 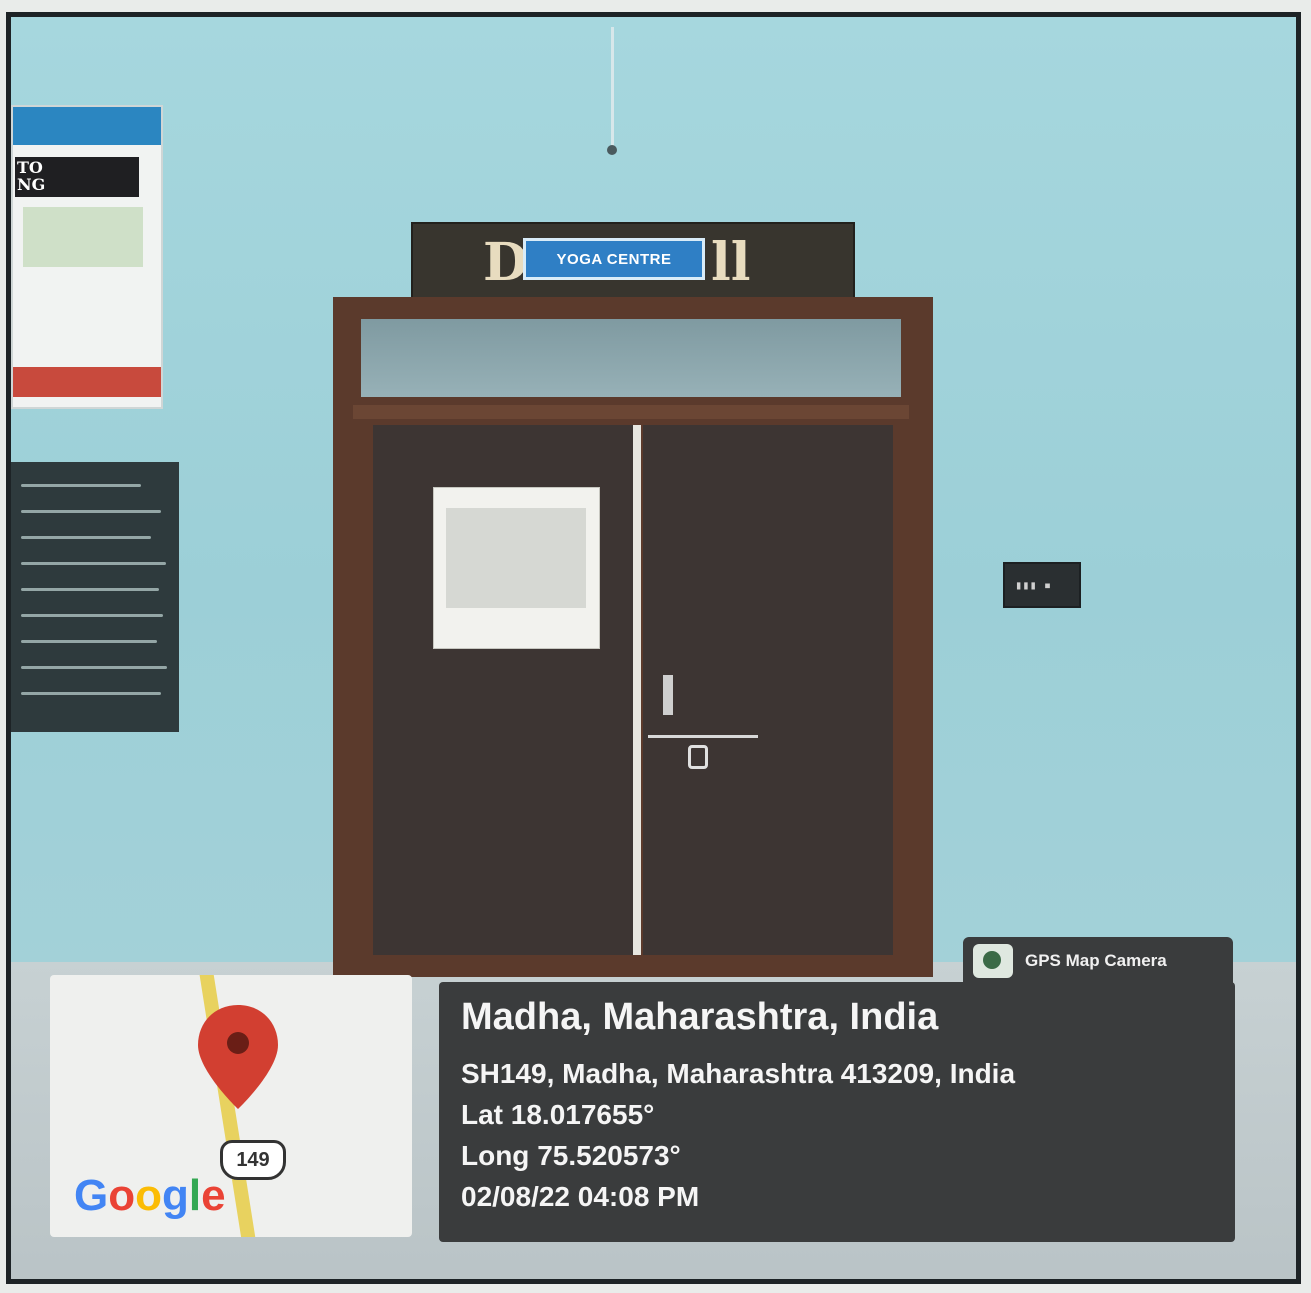 I want to click on latitude: Lat 18.017655°, so click(x=558, y=1114).